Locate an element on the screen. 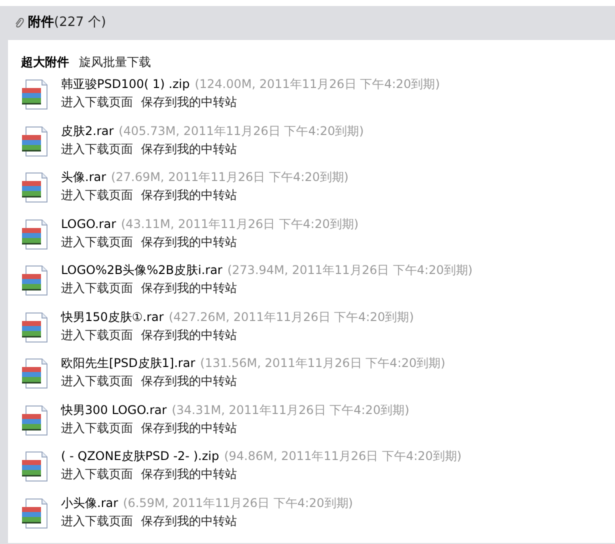 The image size is (615, 544). section-label: 超大附件 is located at coordinates (45, 62).